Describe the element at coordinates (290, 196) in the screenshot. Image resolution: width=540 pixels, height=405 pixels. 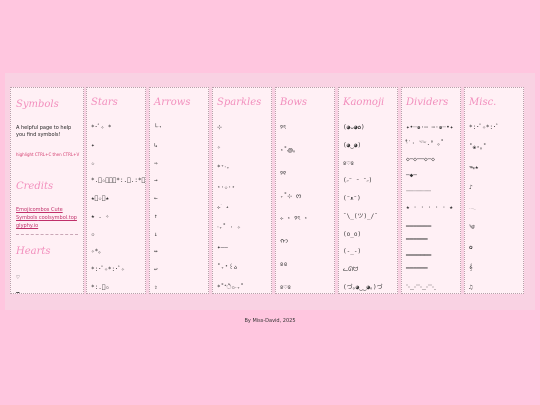
I see `symbol-item: ₊˚⊹ ᰔ` at that location.